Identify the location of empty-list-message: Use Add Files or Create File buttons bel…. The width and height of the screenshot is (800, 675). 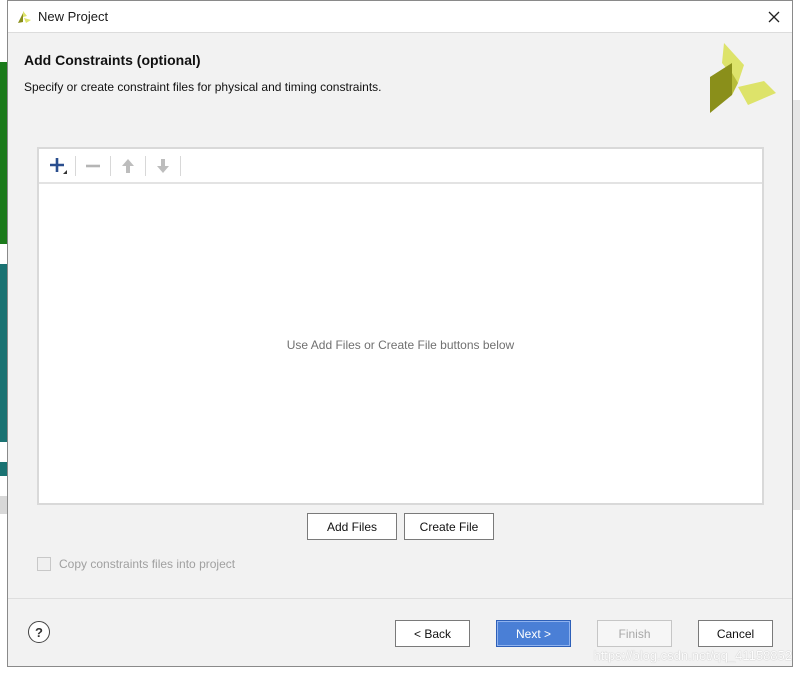
(400, 345).